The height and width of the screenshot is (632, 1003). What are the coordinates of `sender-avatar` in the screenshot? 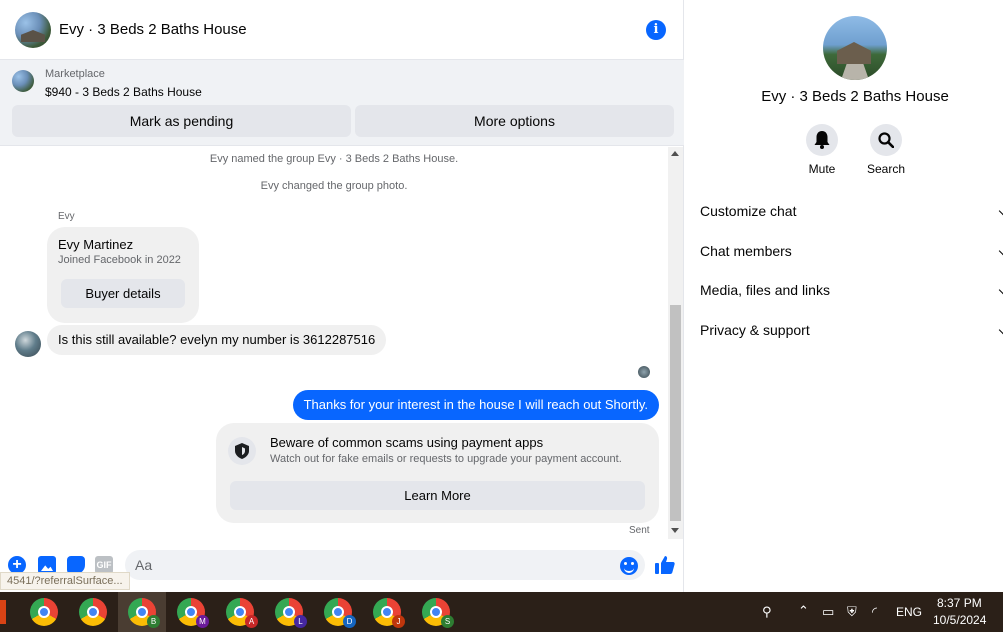 It's located at (28, 344).